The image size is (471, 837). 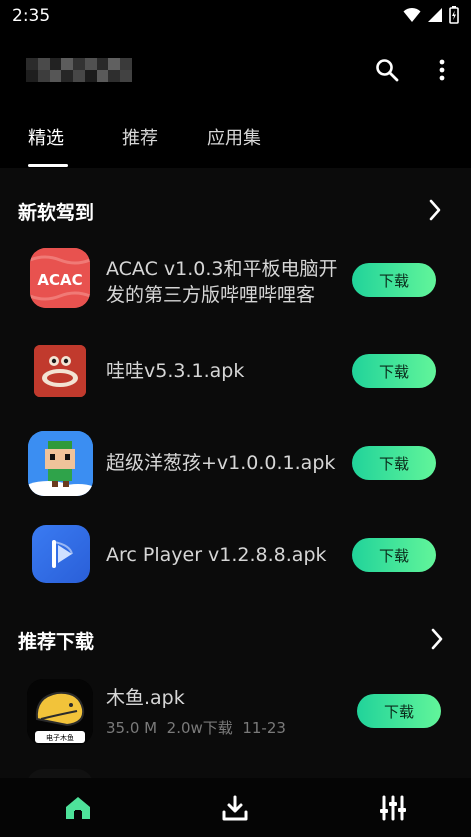 What do you see at coordinates (412, 14) in the screenshot?
I see `wifi-icon` at bounding box center [412, 14].